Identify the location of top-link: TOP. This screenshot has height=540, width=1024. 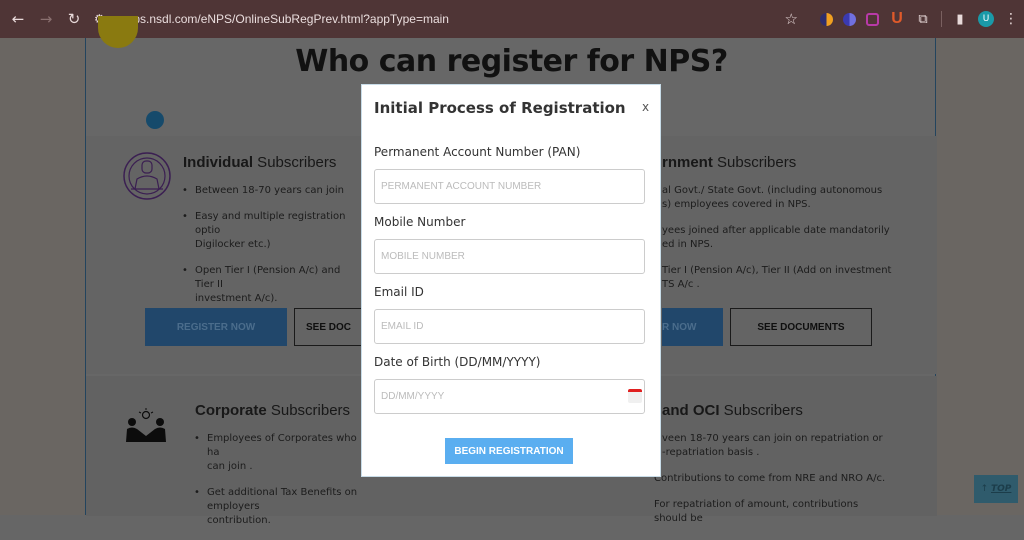
(1001, 489).